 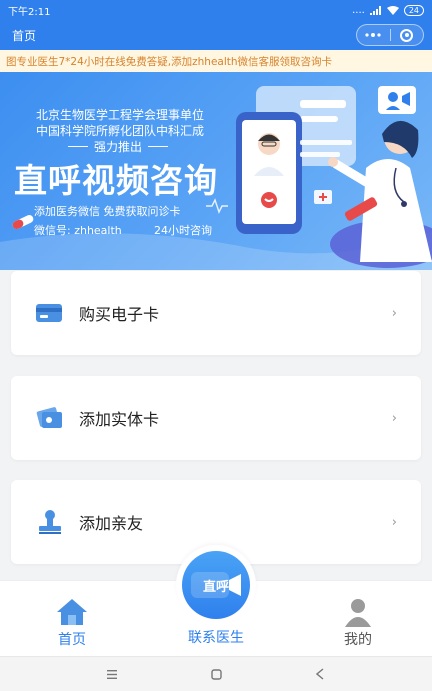 What do you see at coordinates (216, 313) in the screenshot?
I see `buy-e-card-item: 购买电子卡 ›` at bounding box center [216, 313].